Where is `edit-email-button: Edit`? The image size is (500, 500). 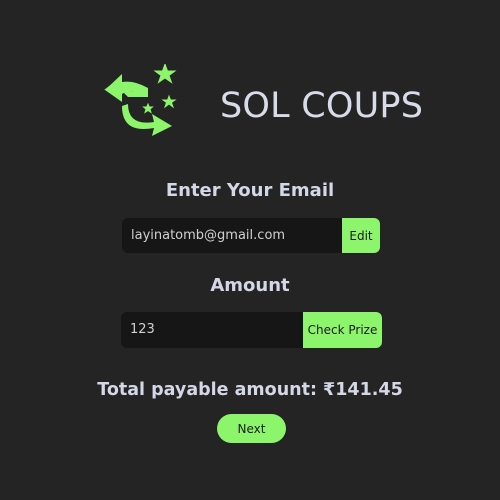
edit-email-button: Edit is located at coordinates (361, 235).